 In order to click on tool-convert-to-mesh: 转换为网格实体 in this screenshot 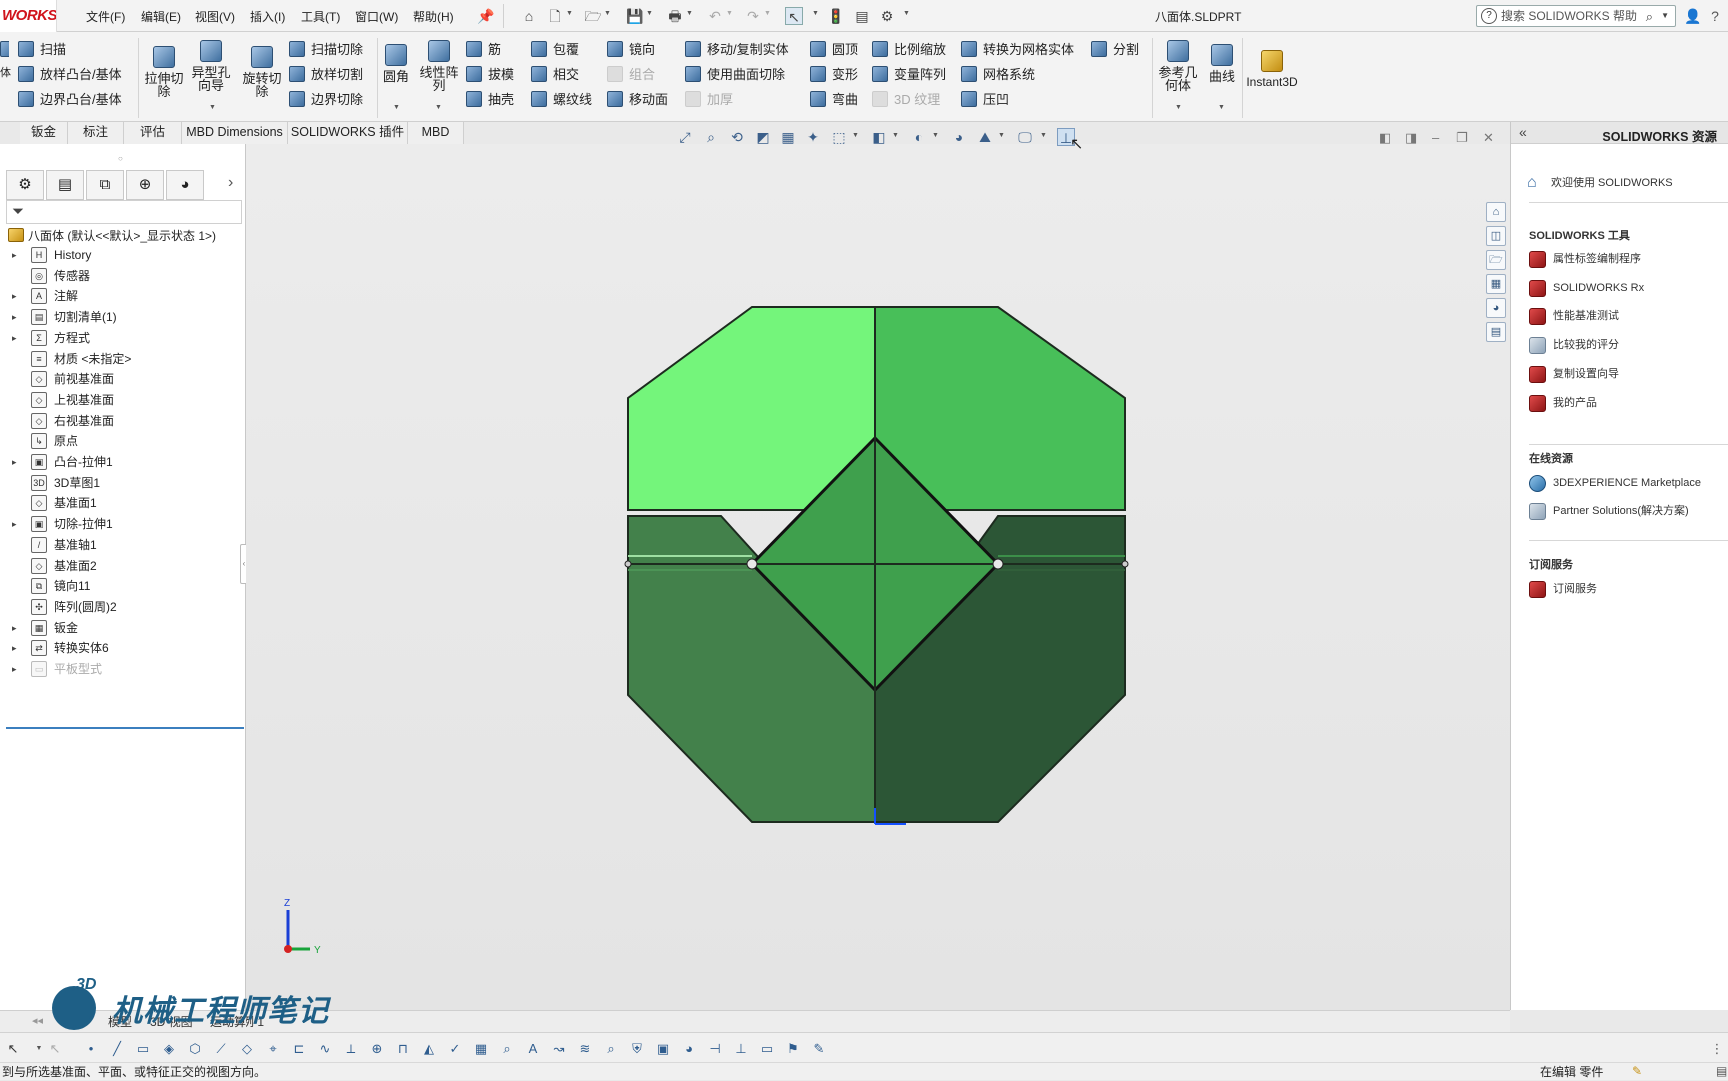, I will do `click(1017, 50)`.